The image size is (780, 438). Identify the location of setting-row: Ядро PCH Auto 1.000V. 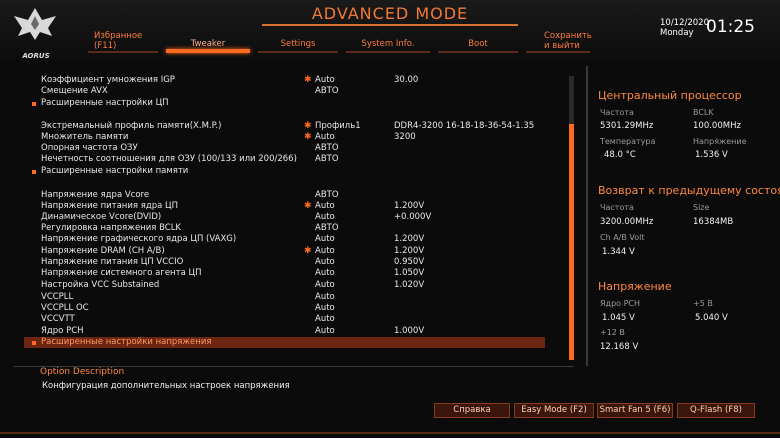
(289, 331).